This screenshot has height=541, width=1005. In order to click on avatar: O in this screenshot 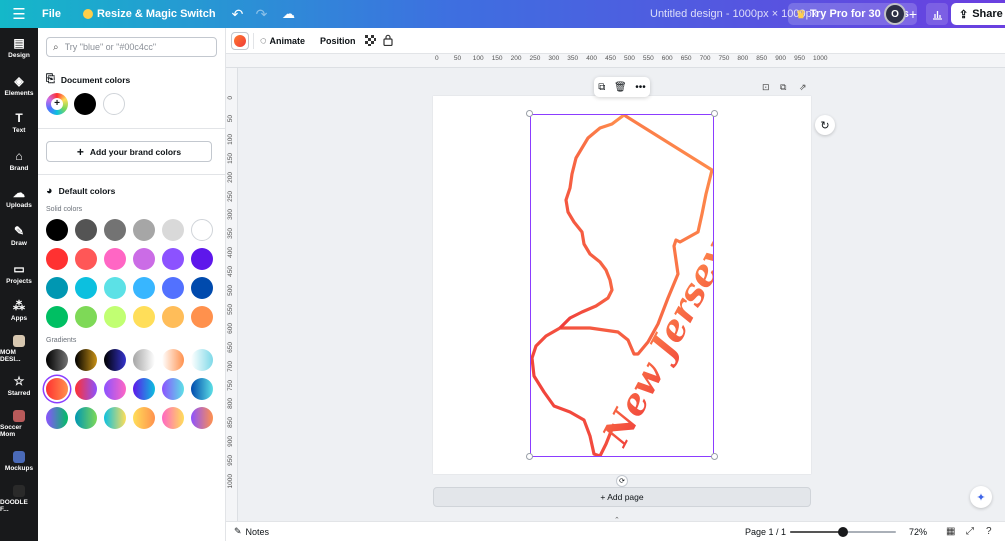, I will do `click(895, 14)`.